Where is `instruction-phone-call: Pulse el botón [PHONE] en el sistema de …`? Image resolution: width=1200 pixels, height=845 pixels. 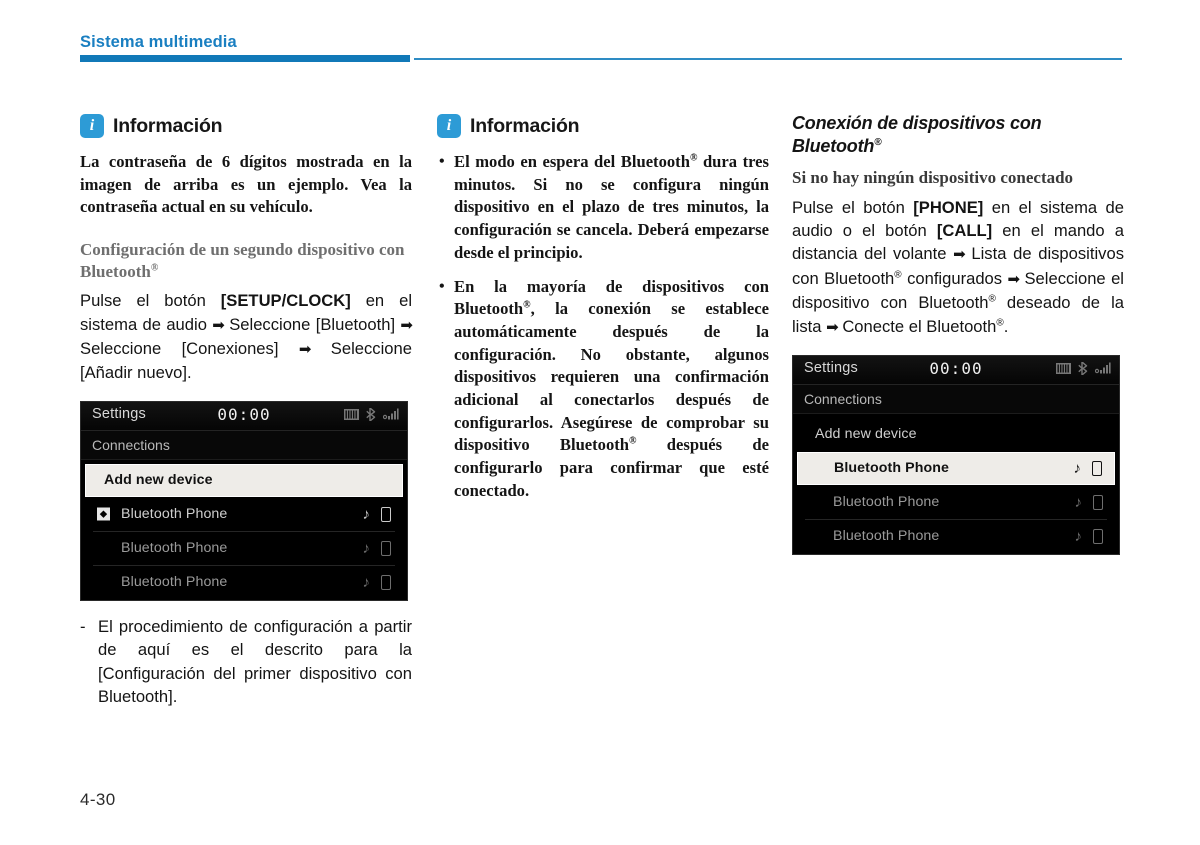 instruction-phone-call: Pulse el botón [PHONE] en el sistema de … is located at coordinates (958, 267).